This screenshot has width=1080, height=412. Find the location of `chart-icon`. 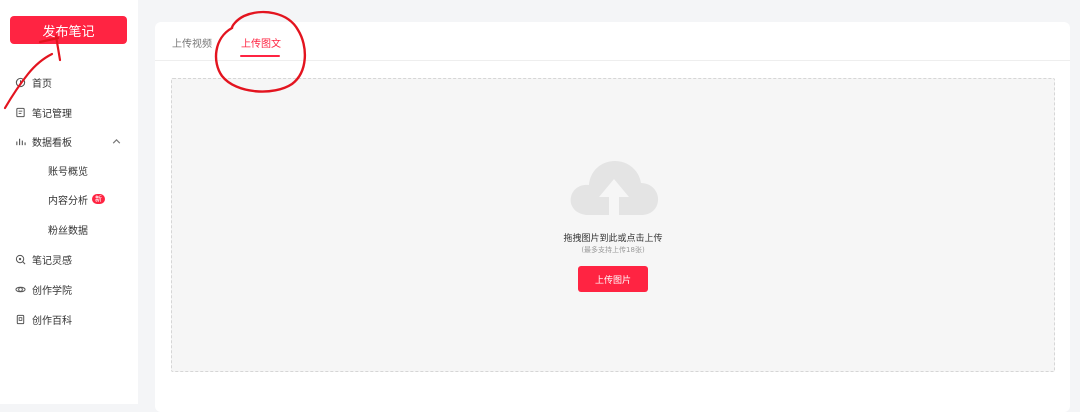

chart-icon is located at coordinates (20, 141).